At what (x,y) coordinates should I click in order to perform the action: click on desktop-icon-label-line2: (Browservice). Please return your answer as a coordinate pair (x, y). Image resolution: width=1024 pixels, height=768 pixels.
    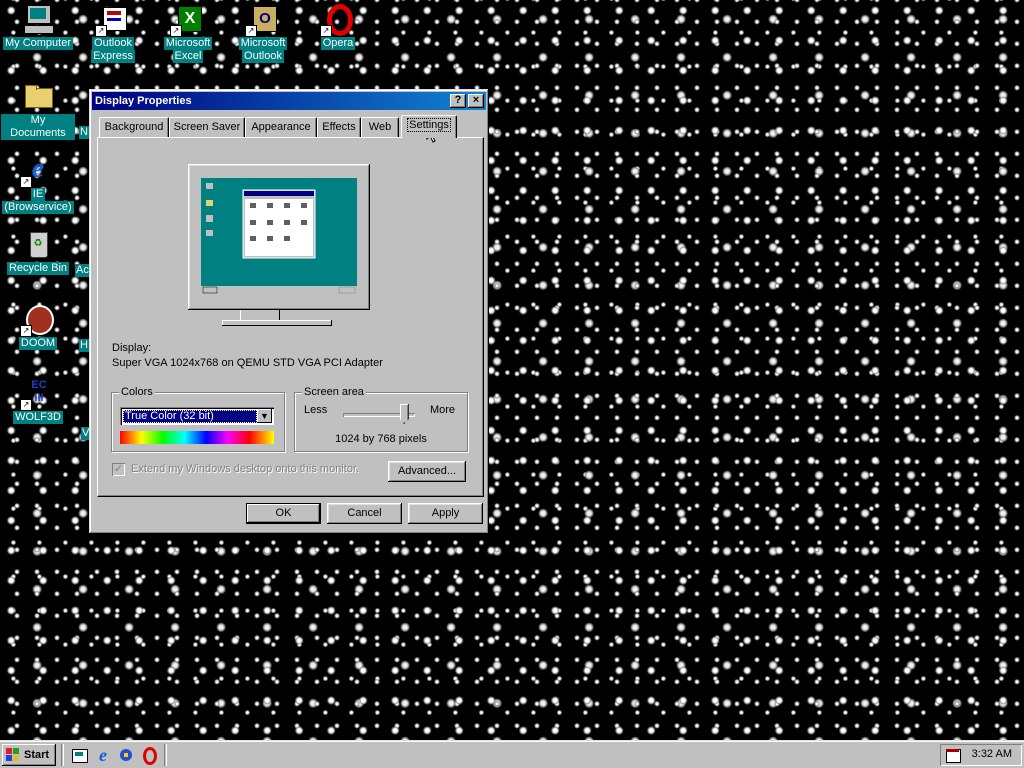
    Looking at the image, I should click on (38, 207).